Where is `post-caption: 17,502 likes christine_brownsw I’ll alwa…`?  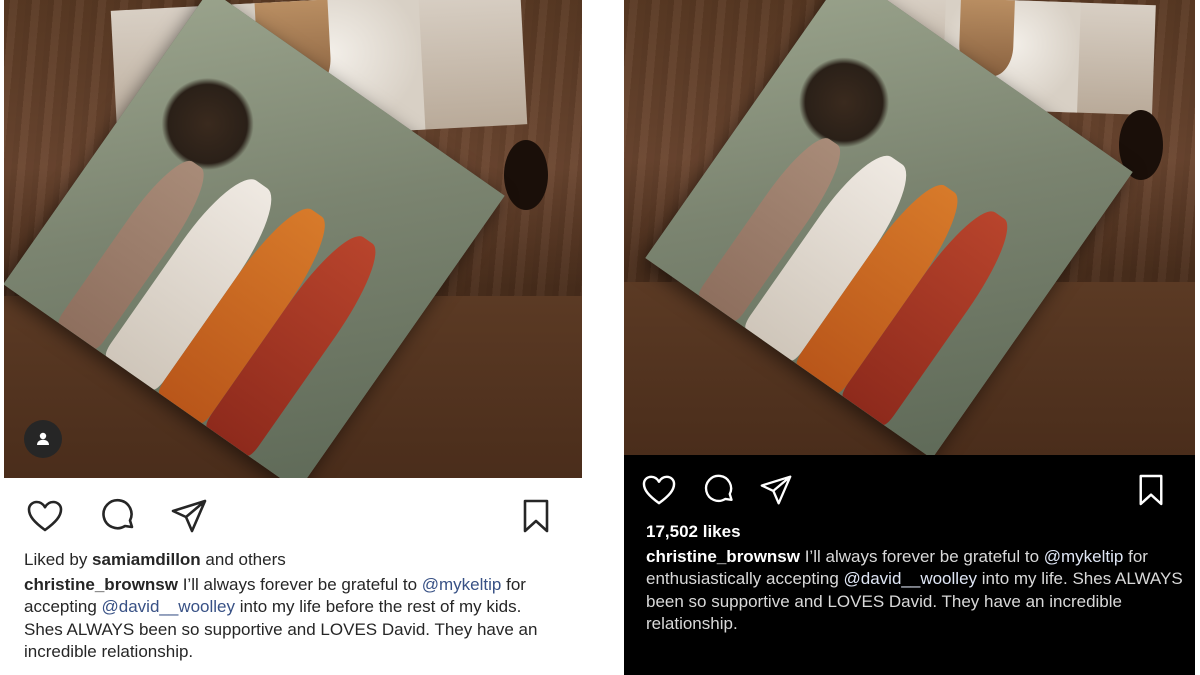
post-caption: 17,502 likes christine_brownsw I’ll alwa… is located at coordinates (916, 578).